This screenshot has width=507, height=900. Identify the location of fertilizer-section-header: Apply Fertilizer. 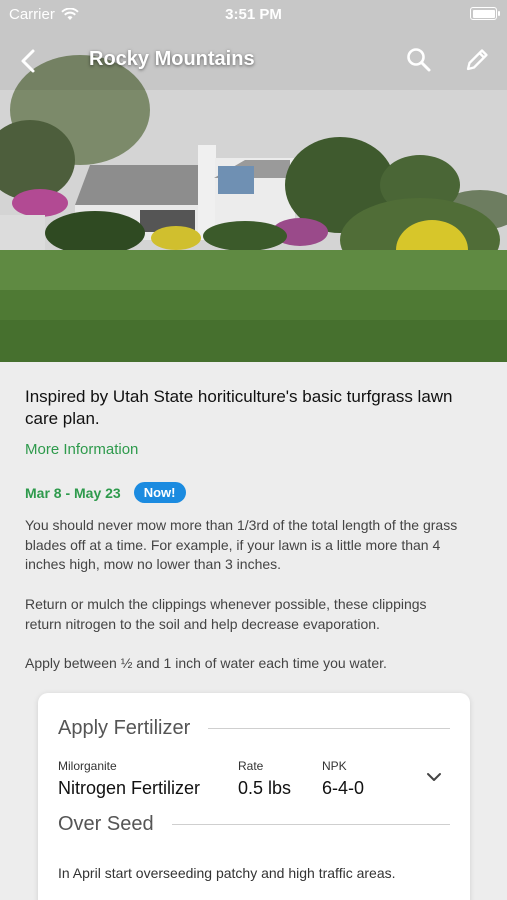
(254, 728).